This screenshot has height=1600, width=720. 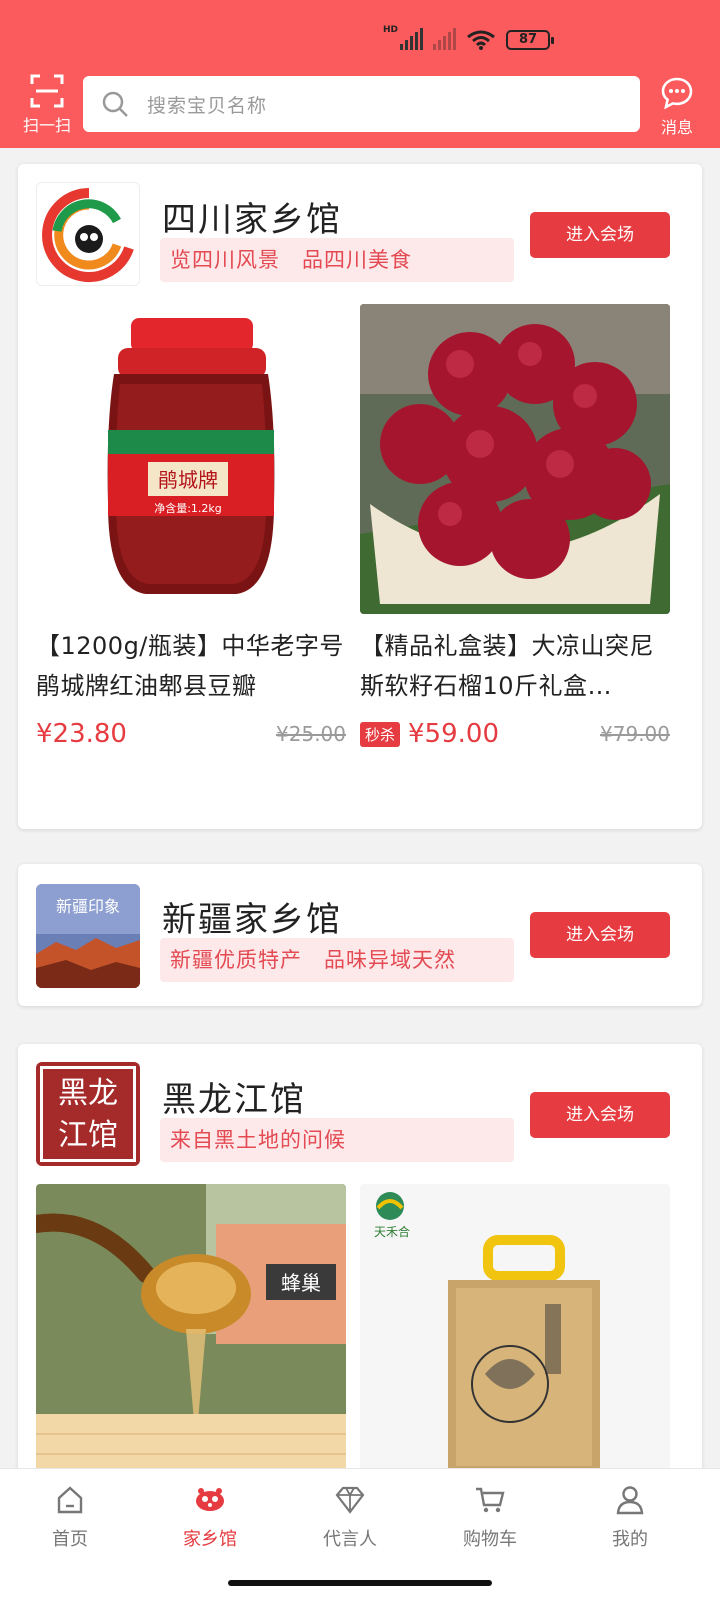 I want to click on scan-button: 扫一扫, so click(x=47, y=105).